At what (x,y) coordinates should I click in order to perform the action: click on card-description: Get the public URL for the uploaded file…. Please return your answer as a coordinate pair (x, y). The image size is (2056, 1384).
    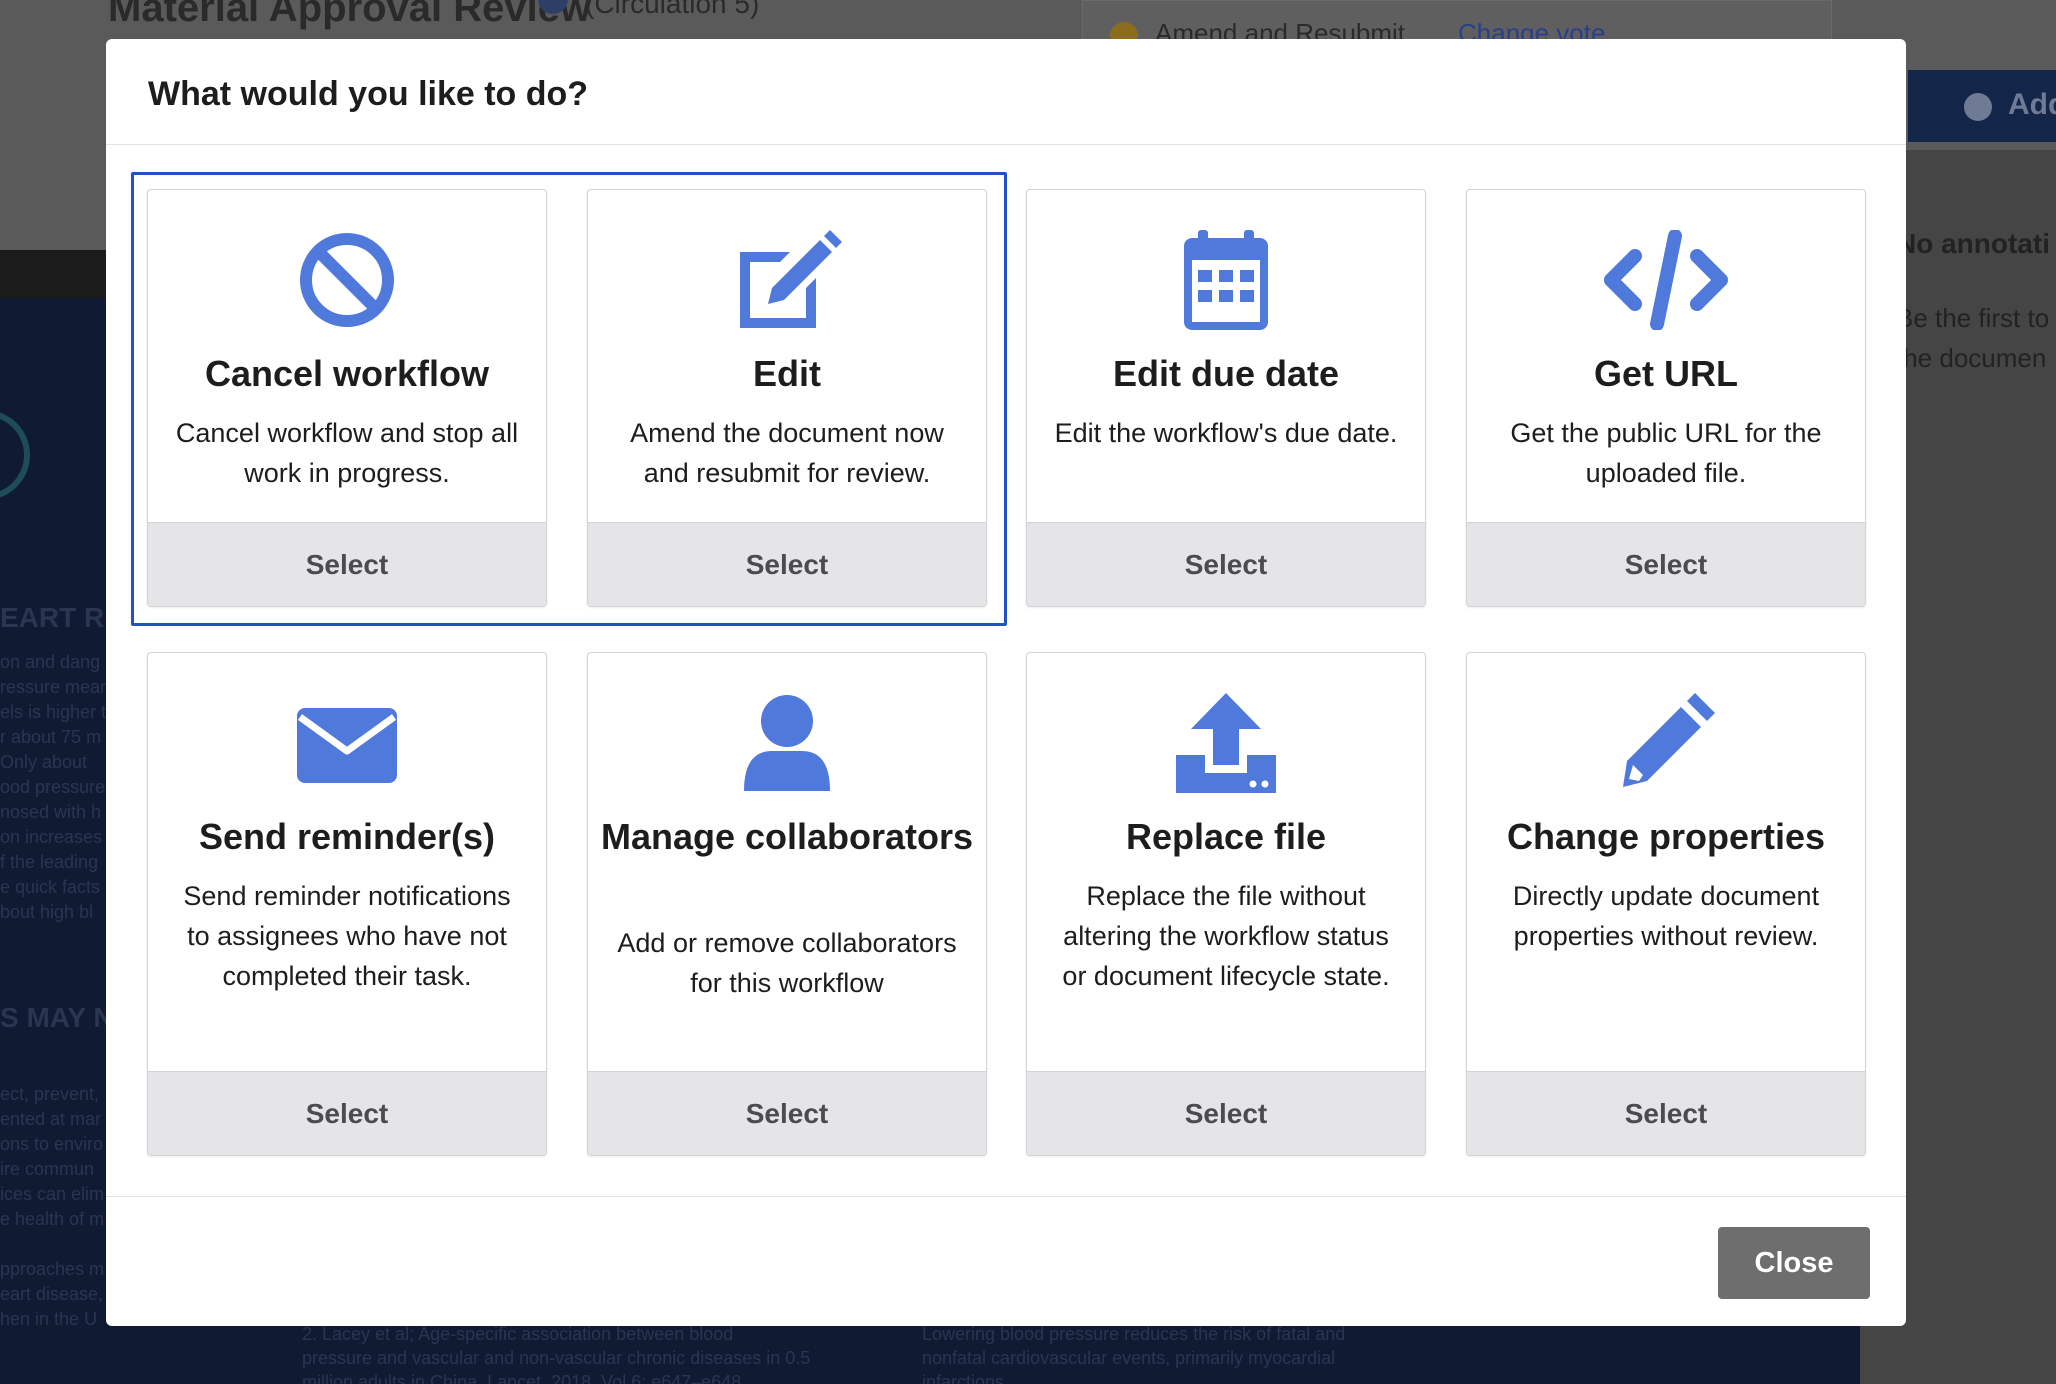
    Looking at the image, I should click on (1666, 453).